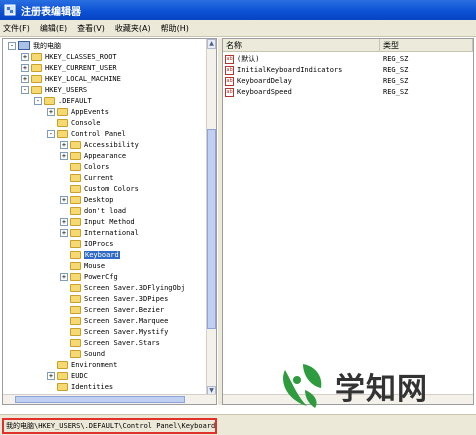  I want to click on tree-node: Screen Saver.3DFlyingObj, so click(122, 287).